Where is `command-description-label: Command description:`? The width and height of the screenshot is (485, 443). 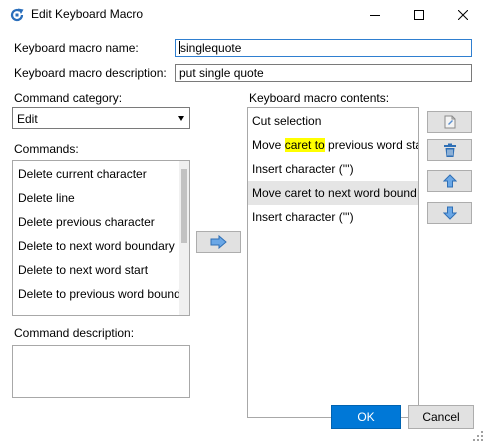 command-description-label: Command description: is located at coordinates (74, 333).